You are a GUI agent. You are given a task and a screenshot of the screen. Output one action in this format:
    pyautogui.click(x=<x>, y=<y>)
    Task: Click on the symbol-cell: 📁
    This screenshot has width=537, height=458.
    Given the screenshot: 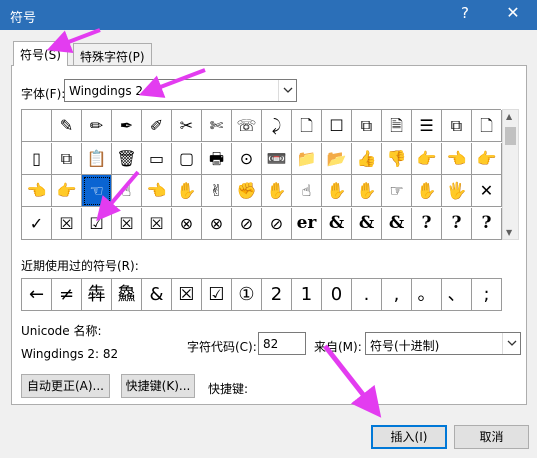 What is the action you would take?
    pyautogui.click(x=307, y=158)
    